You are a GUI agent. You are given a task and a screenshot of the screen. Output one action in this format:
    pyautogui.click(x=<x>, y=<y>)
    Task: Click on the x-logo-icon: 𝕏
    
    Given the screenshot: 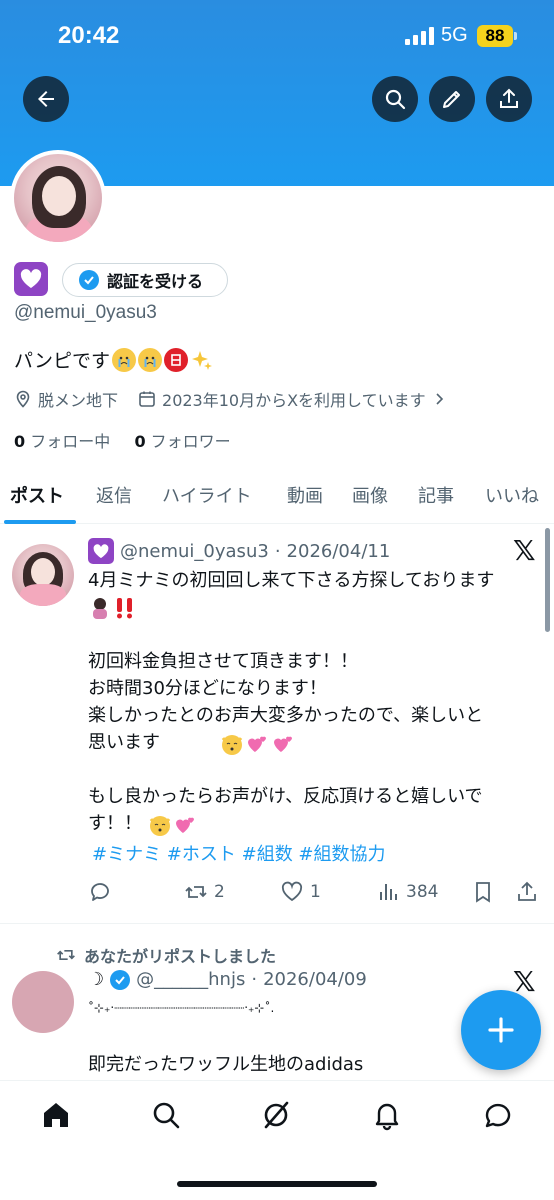 What is the action you would take?
    pyautogui.click(x=524, y=550)
    